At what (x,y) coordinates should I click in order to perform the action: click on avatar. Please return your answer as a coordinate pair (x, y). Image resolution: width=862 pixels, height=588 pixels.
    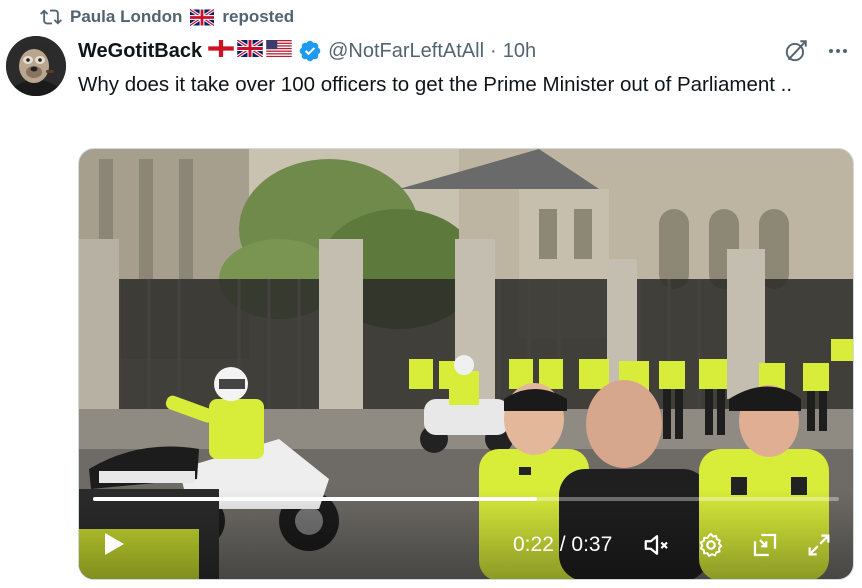
    Looking at the image, I should click on (36, 66).